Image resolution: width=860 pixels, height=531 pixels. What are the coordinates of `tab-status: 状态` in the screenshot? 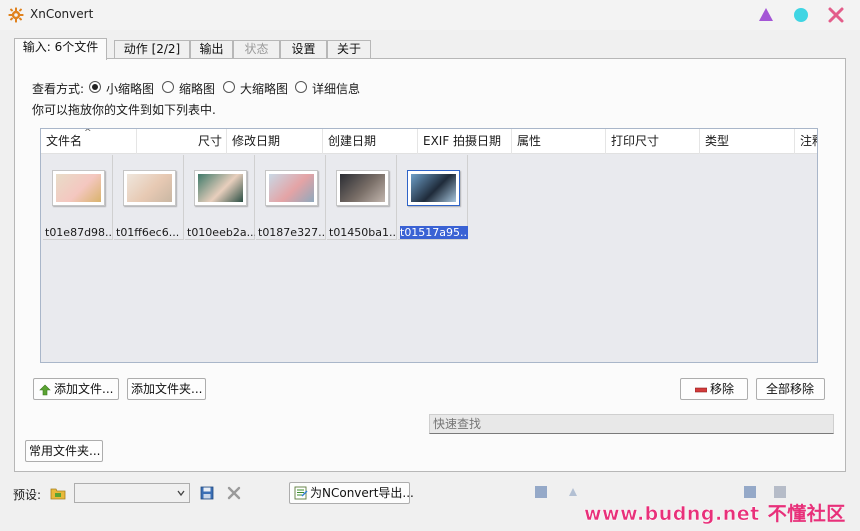 It's located at (256, 49).